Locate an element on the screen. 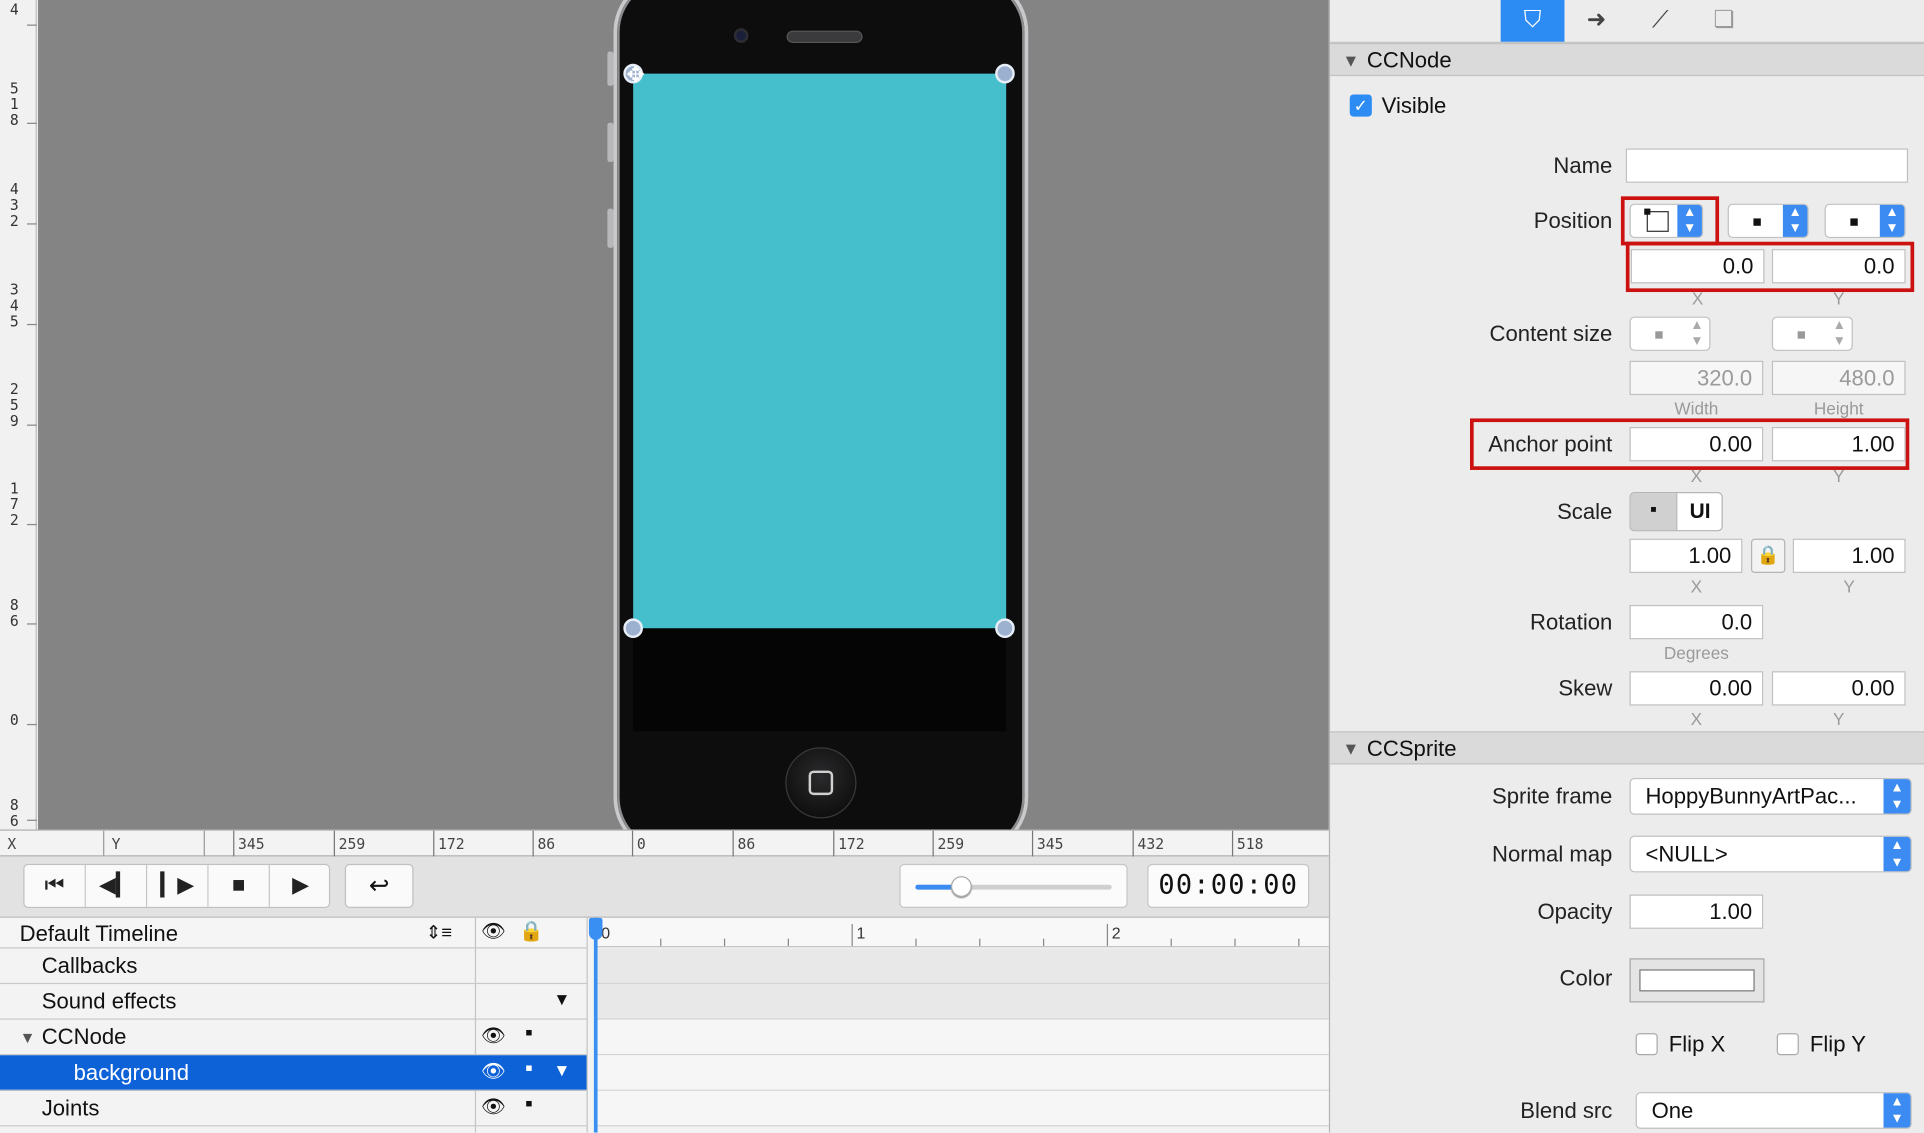 This screenshot has height=1133, width=1924. playhead is located at coordinates (595, 1025).